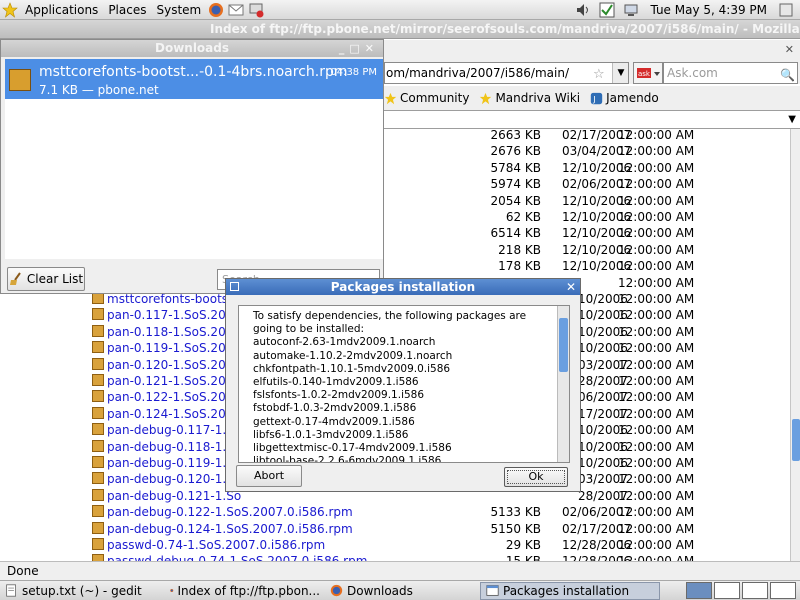 The width and height of the screenshot is (800, 600). Describe the element at coordinates (400, 570) in the screenshot. I see `status-bar: Done` at that location.